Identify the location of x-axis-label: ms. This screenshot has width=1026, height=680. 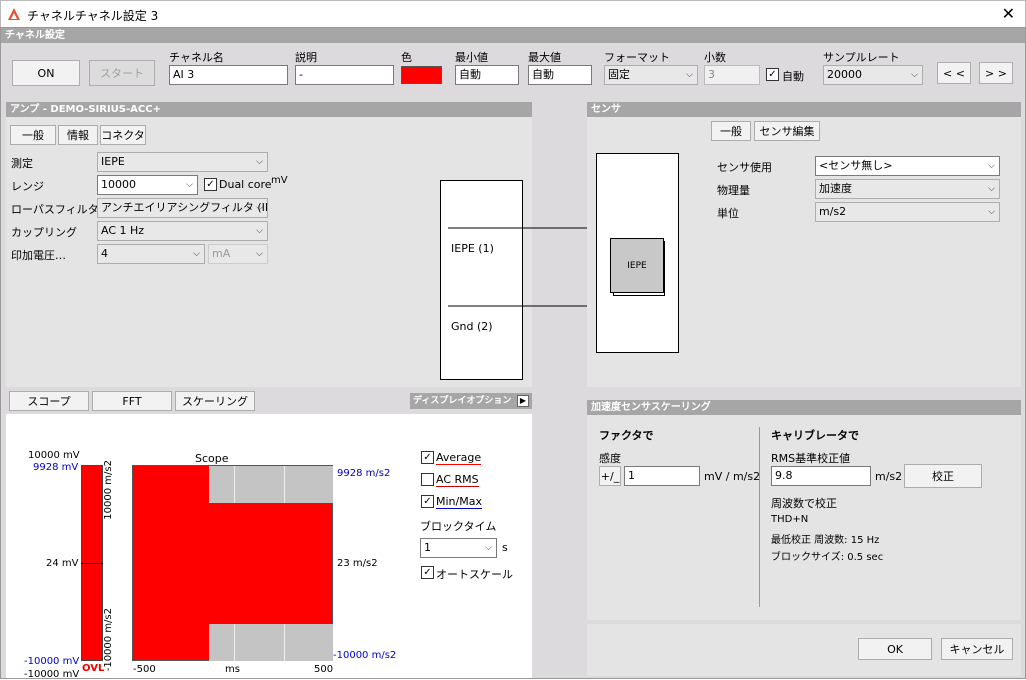
(232, 669).